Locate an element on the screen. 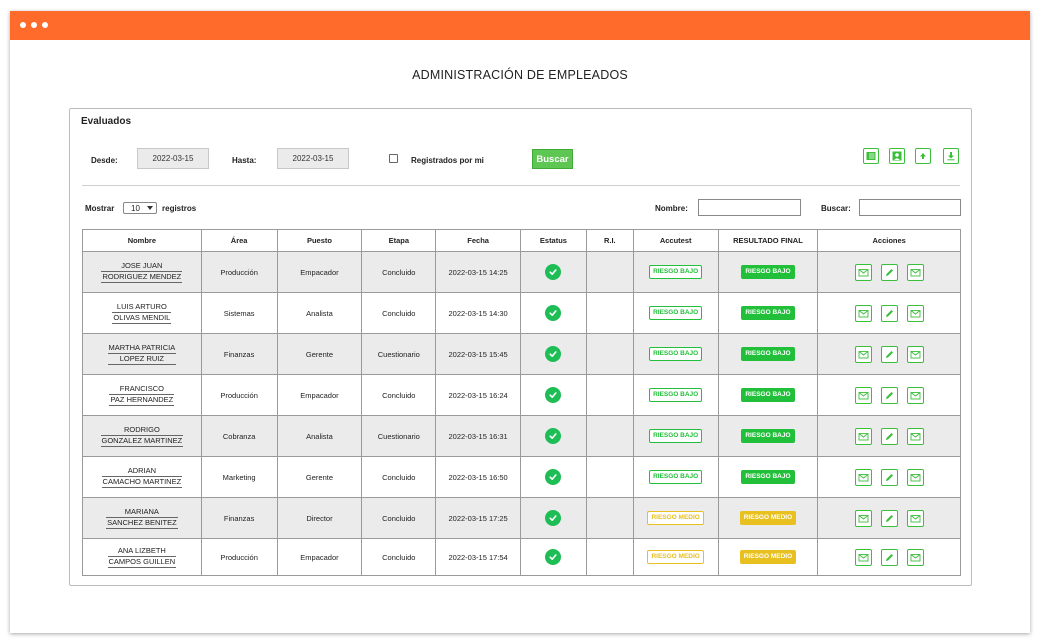  employee-first-name: LUIS ARTURO is located at coordinates (142, 307).